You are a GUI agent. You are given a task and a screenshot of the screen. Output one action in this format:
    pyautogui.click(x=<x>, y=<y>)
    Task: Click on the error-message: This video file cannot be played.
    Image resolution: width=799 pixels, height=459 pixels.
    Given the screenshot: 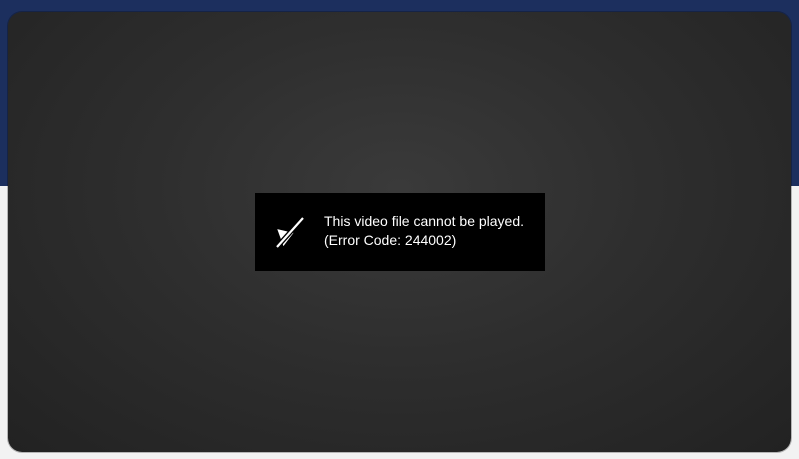 What is the action you would take?
    pyautogui.click(x=424, y=221)
    